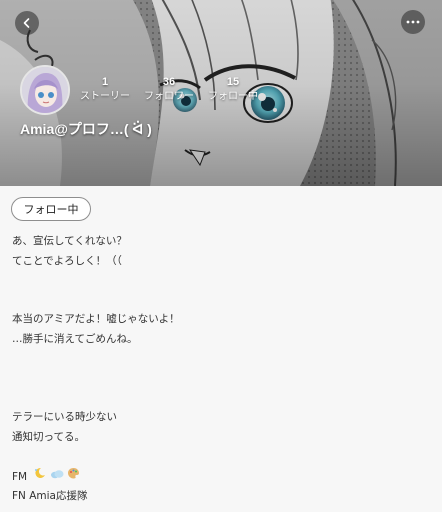  What do you see at coordinates (73, 477) in the screenshot?
I see `palette-icon` at bounding box center [73, 477].